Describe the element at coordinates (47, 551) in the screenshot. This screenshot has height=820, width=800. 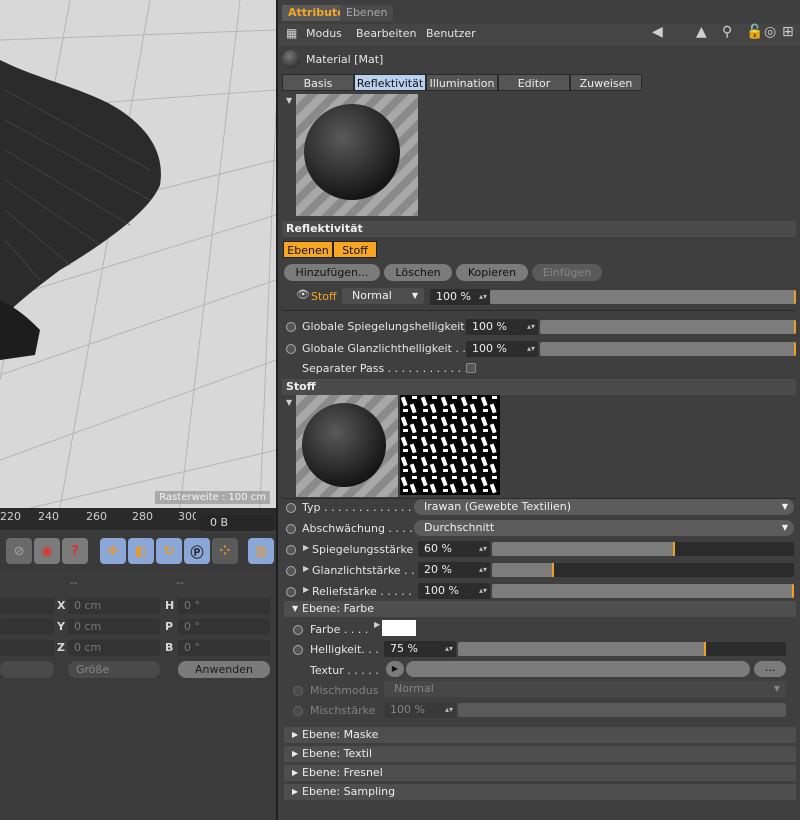
I see `record-icon: ◉` at that location.